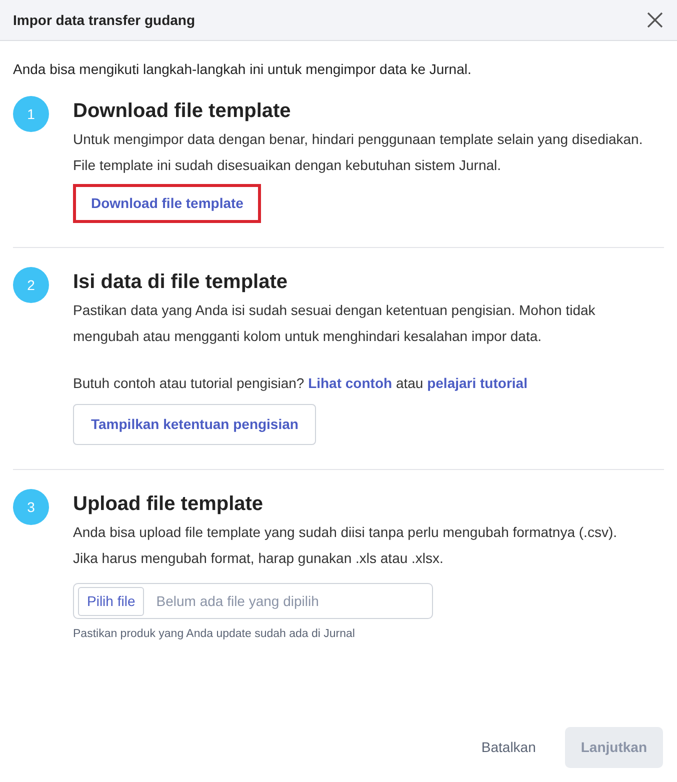 The width and height of the screenshot is (677, 782). I want to click on step-title: Isi data di file template, so click(181, 282).